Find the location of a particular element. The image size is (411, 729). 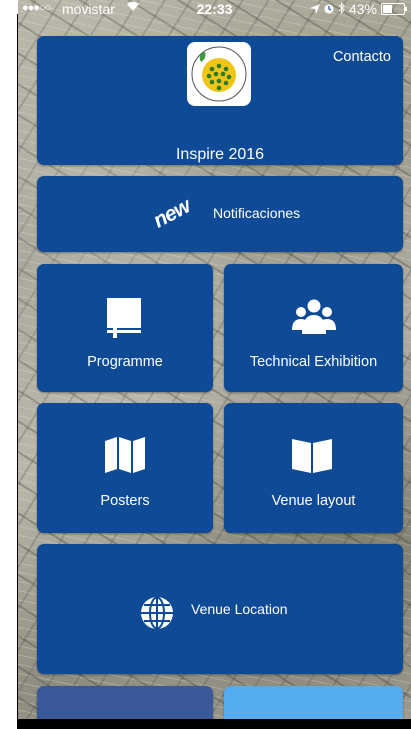

programme-label: Programme is located at coordinates (125, 362).